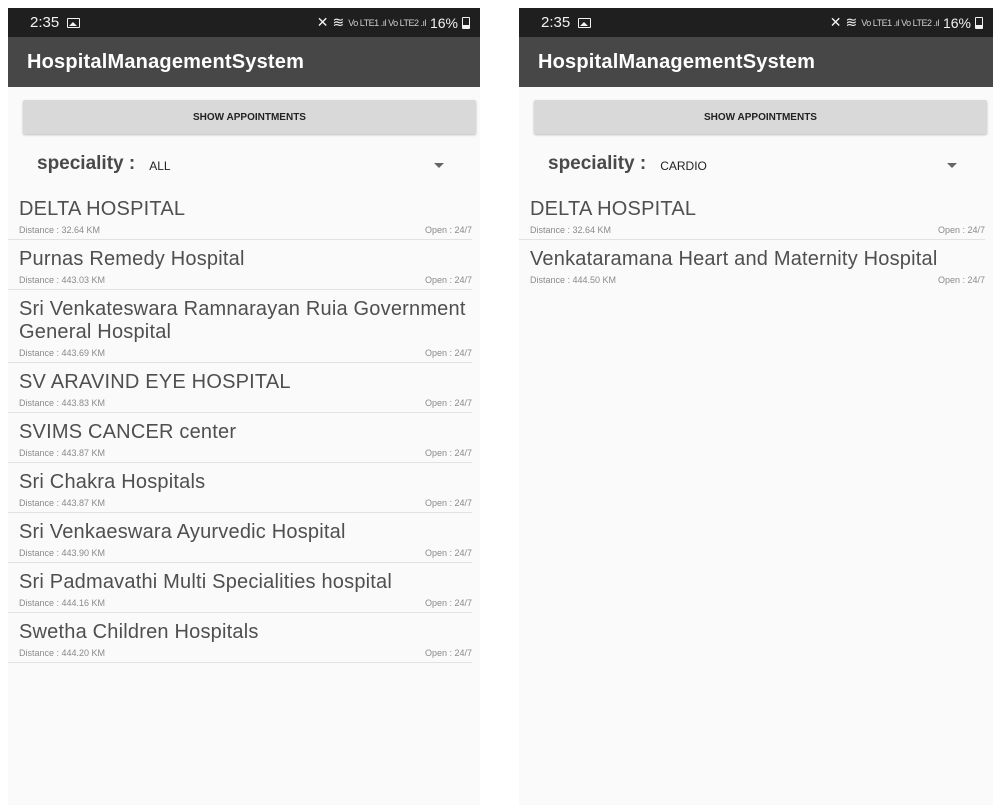 The width and height of the screenshot is (993, 805). Describe the element at coordinates (62, 280) in the screenshot. I see `hospital-distance: Distance : 443.03 KM` at that location.